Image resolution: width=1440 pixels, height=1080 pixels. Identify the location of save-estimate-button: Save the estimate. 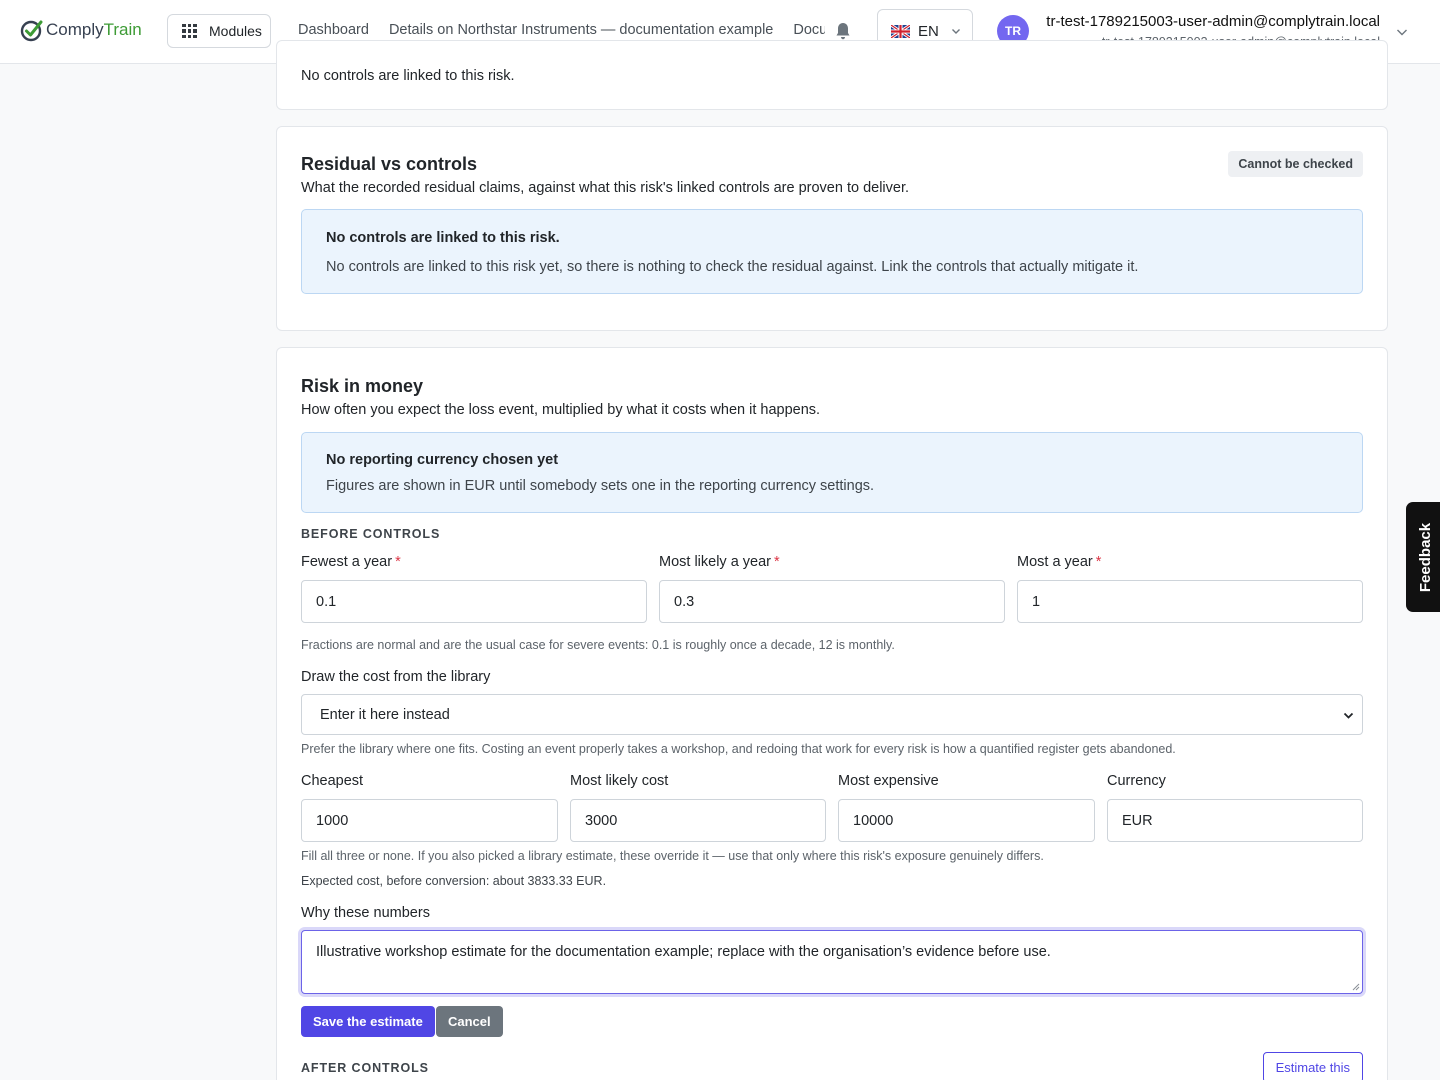
(368, 1021).